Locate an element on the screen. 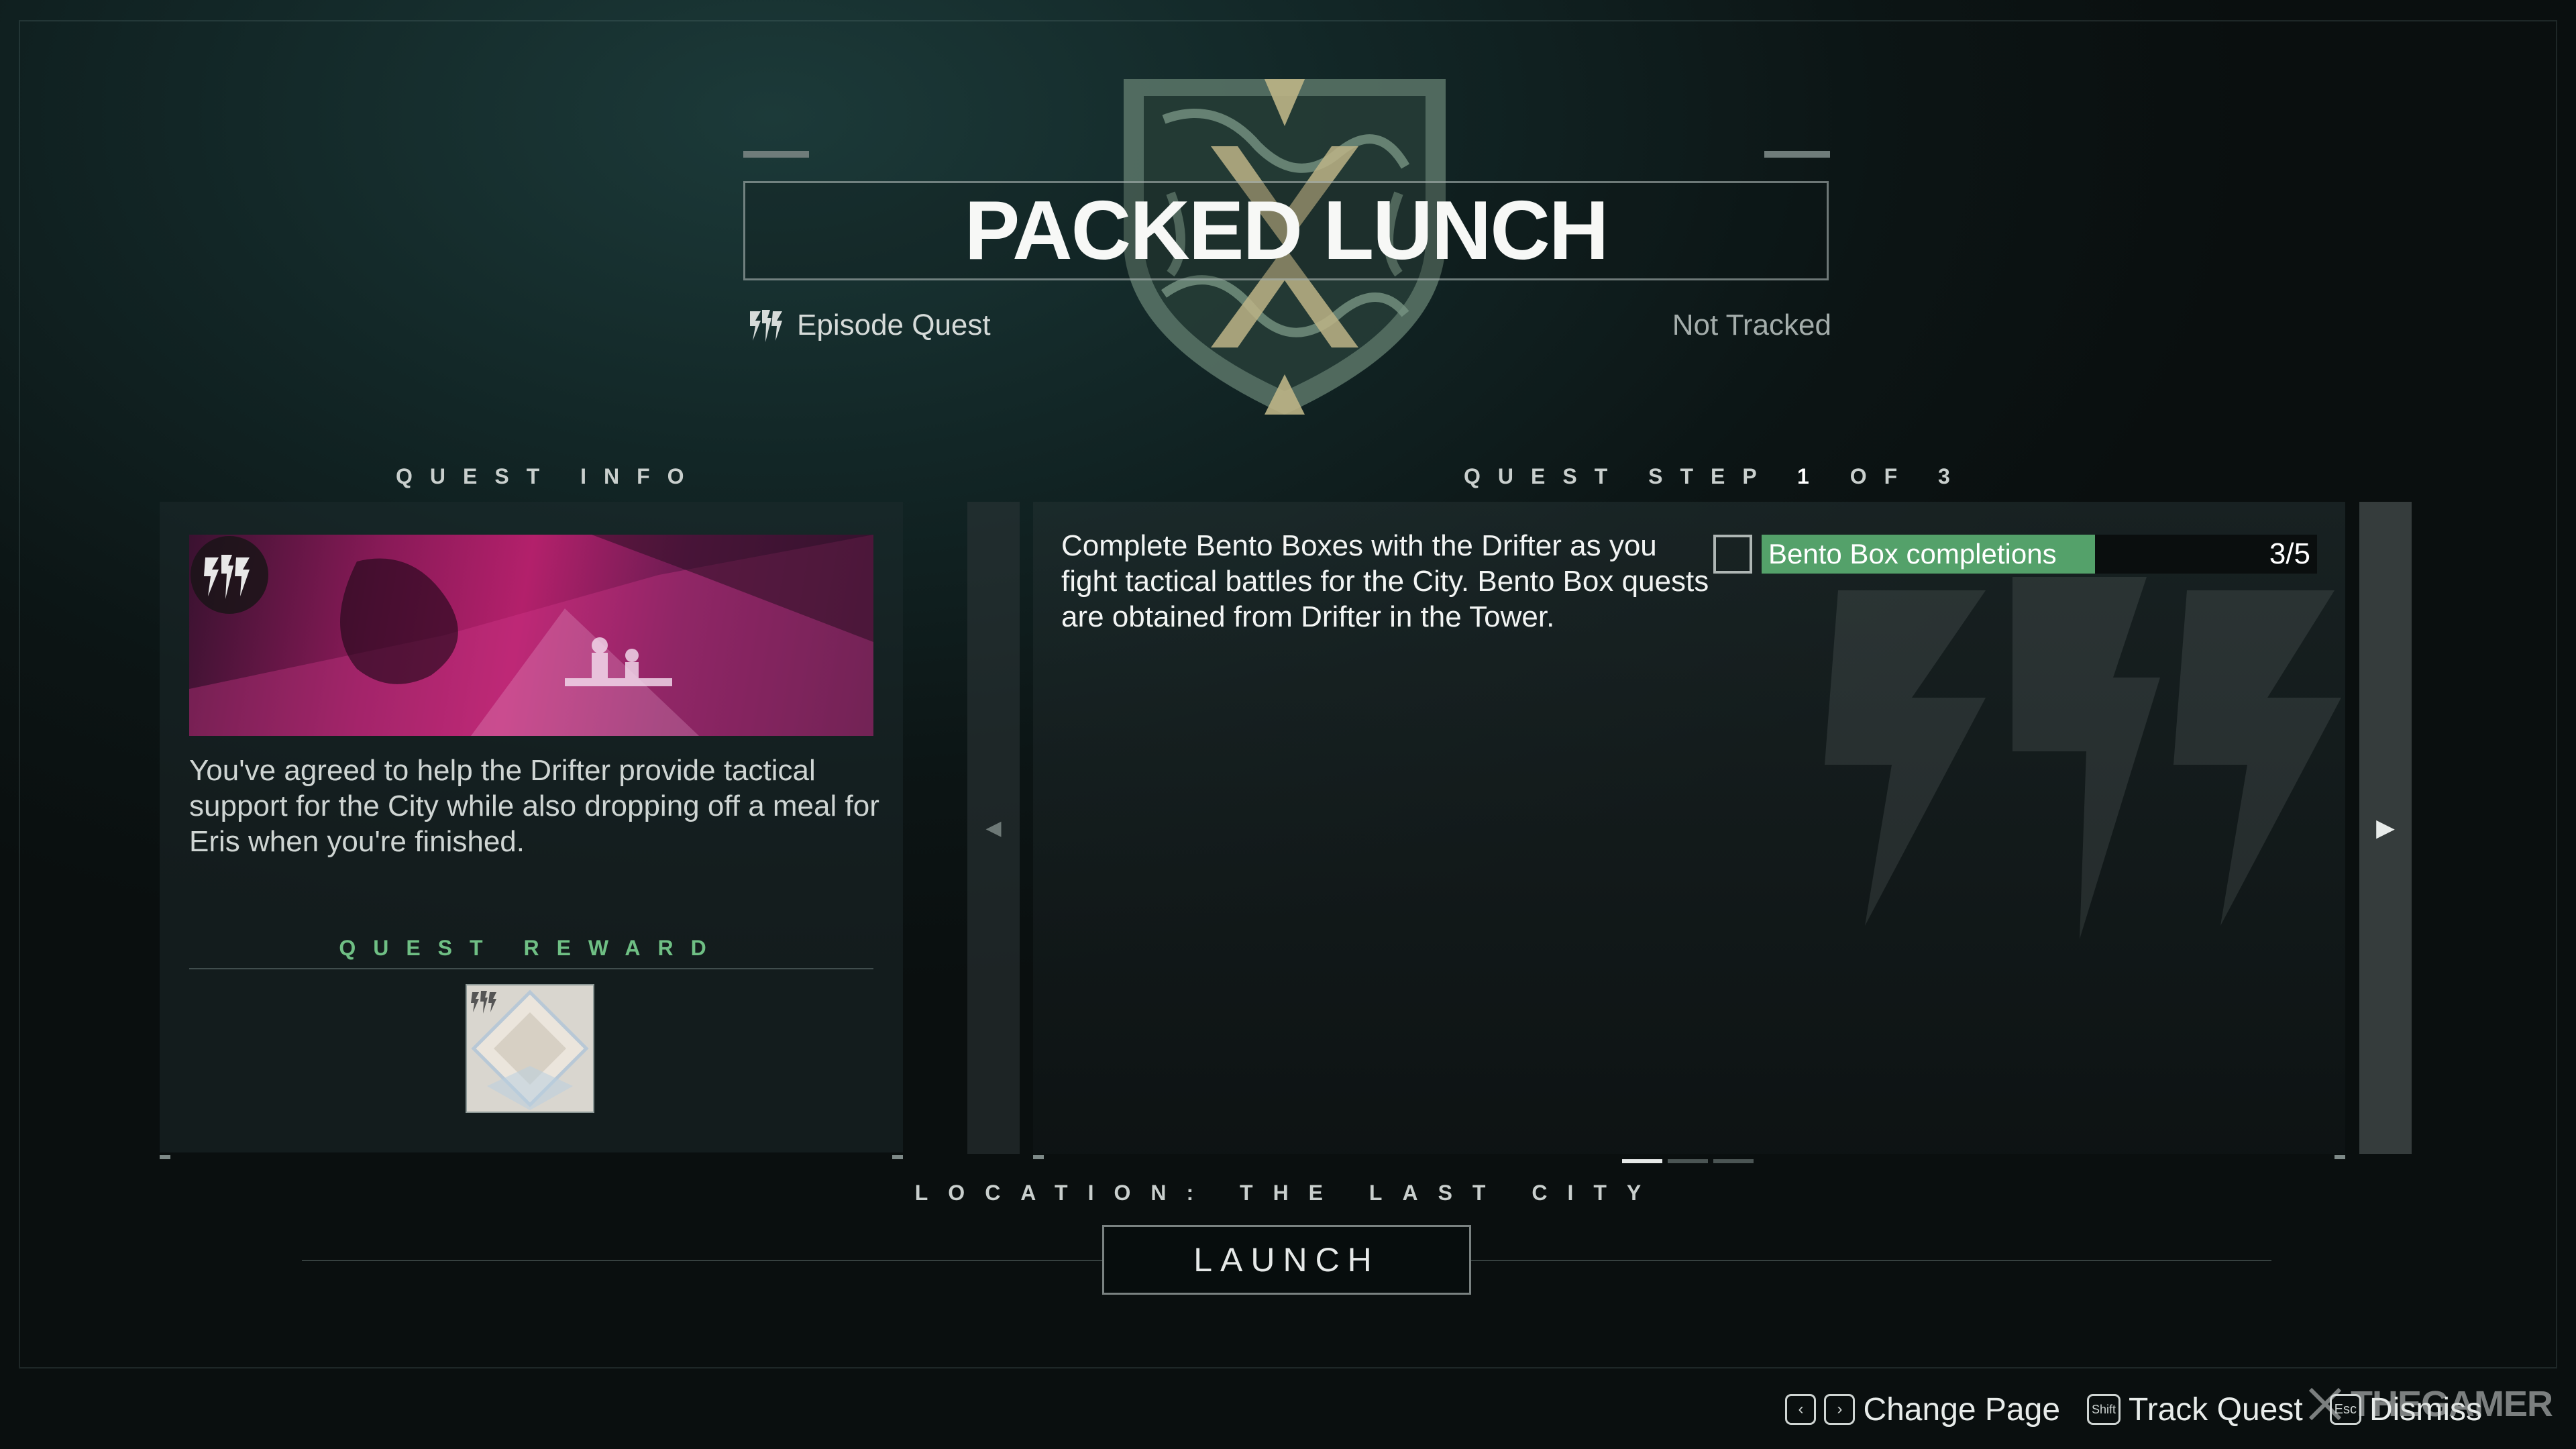 The image size is (2576, 1449). quest-step-prefix: QUEST STEP is located at coordinates (1619, 476).